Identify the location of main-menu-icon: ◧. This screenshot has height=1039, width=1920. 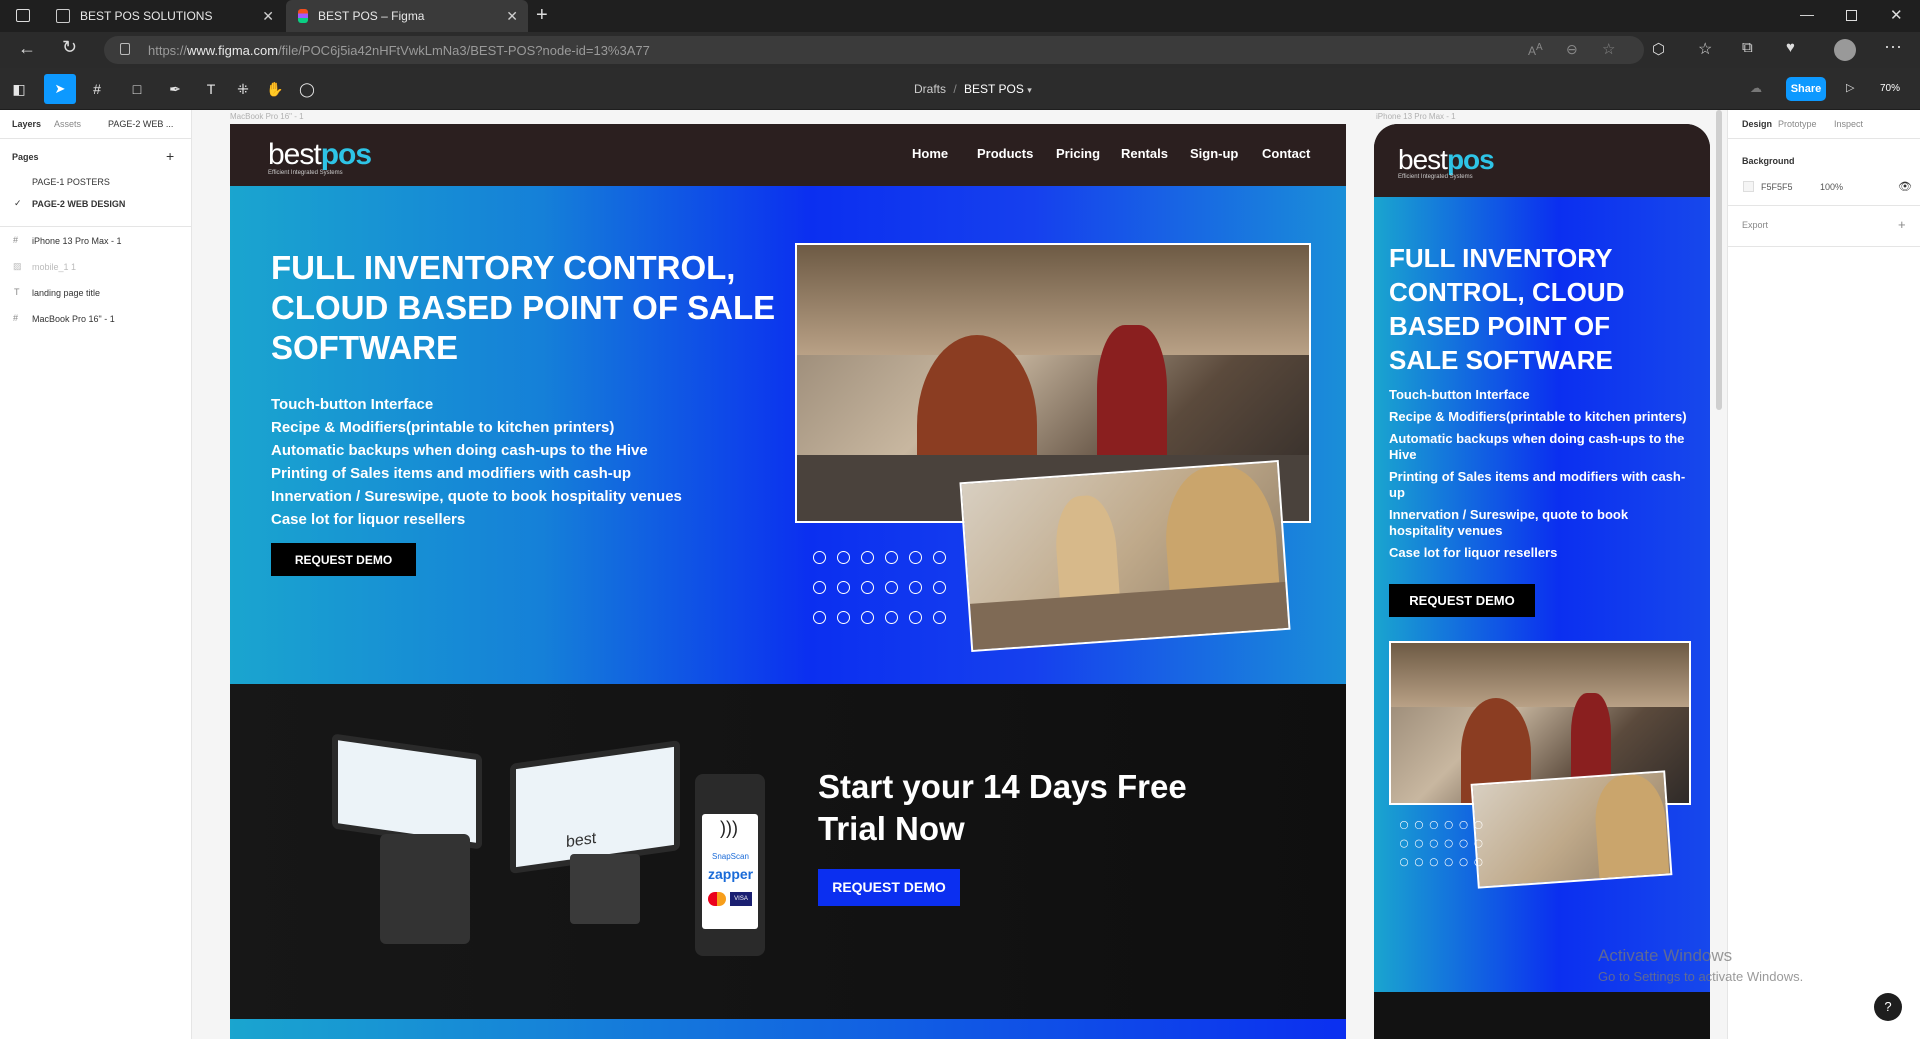
(19, 89).